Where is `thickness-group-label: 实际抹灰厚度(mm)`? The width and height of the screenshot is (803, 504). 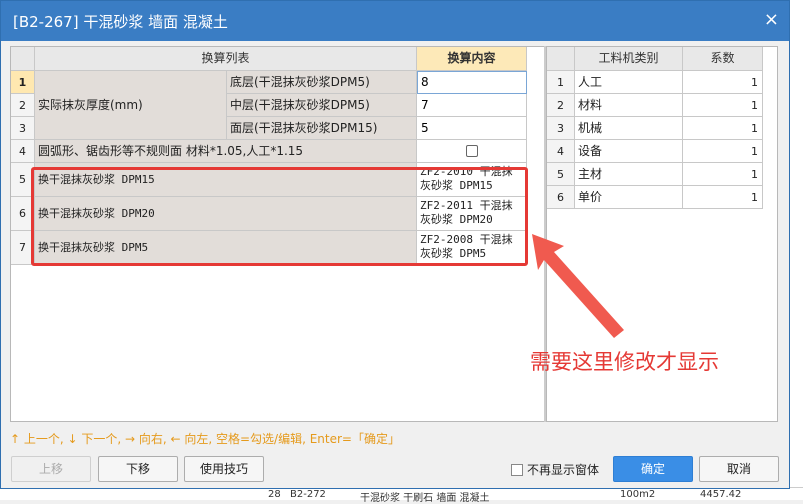
thickness-group-label: 实际抹灰厚度(mm) is located at coordinates (131, 105).